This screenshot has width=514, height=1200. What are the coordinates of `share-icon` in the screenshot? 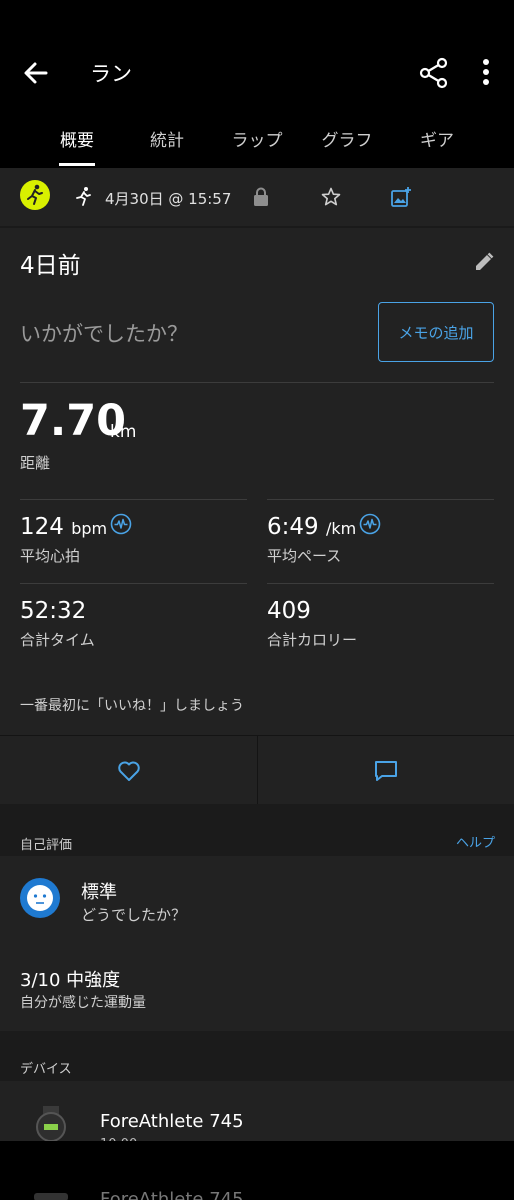 It's located at (434, 73).